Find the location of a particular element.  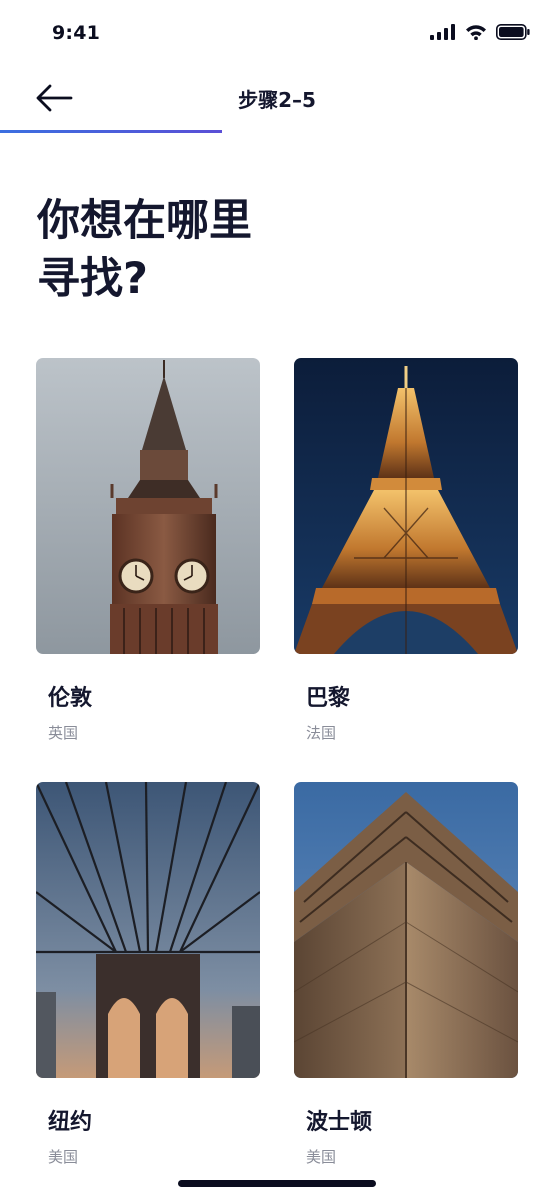

city-card-new-york: 纽约 美国 is located at coordinates (148, 974).